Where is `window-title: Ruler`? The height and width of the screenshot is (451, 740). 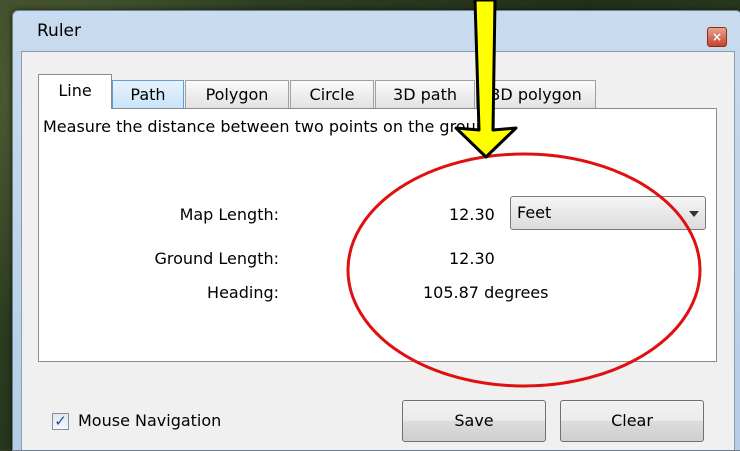
window-title: Ruler is located at coordinates (59, 31).